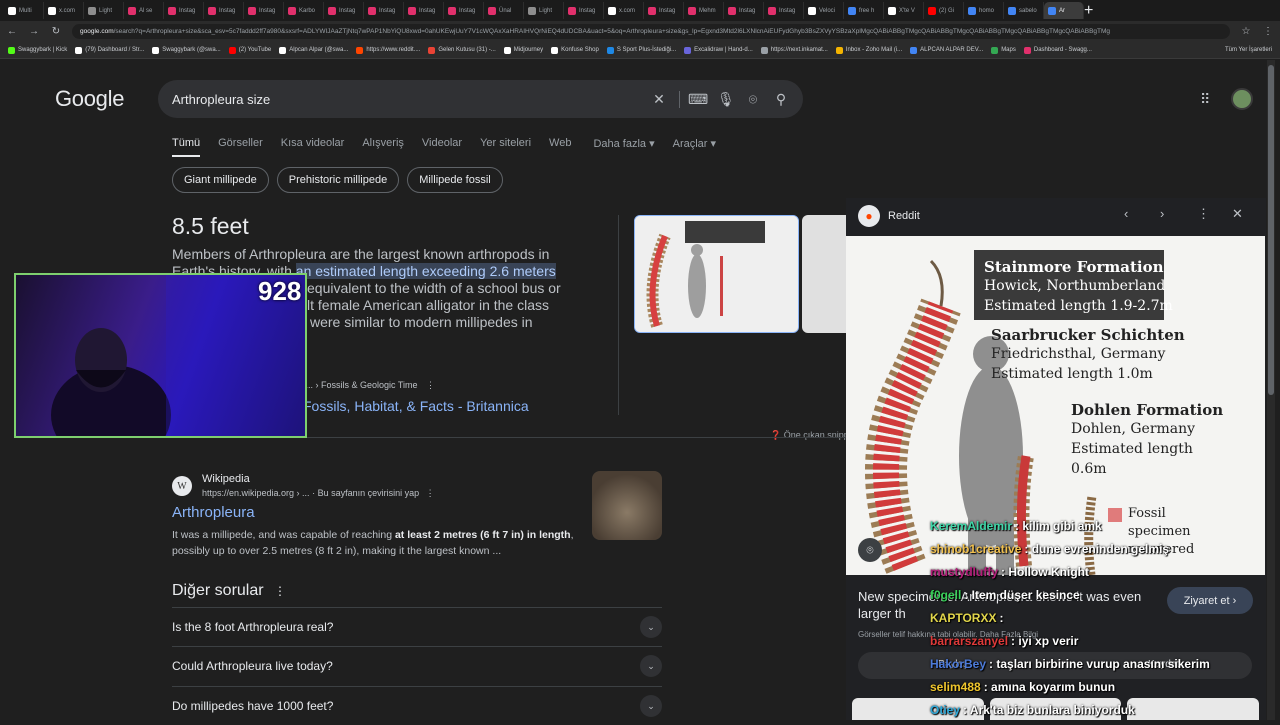 The image size is (1280, 725). What do you see at coordinates (726, 99) in the screenshot?
I see `microphone-icon: 🎙` at bounding box center [726, 99].